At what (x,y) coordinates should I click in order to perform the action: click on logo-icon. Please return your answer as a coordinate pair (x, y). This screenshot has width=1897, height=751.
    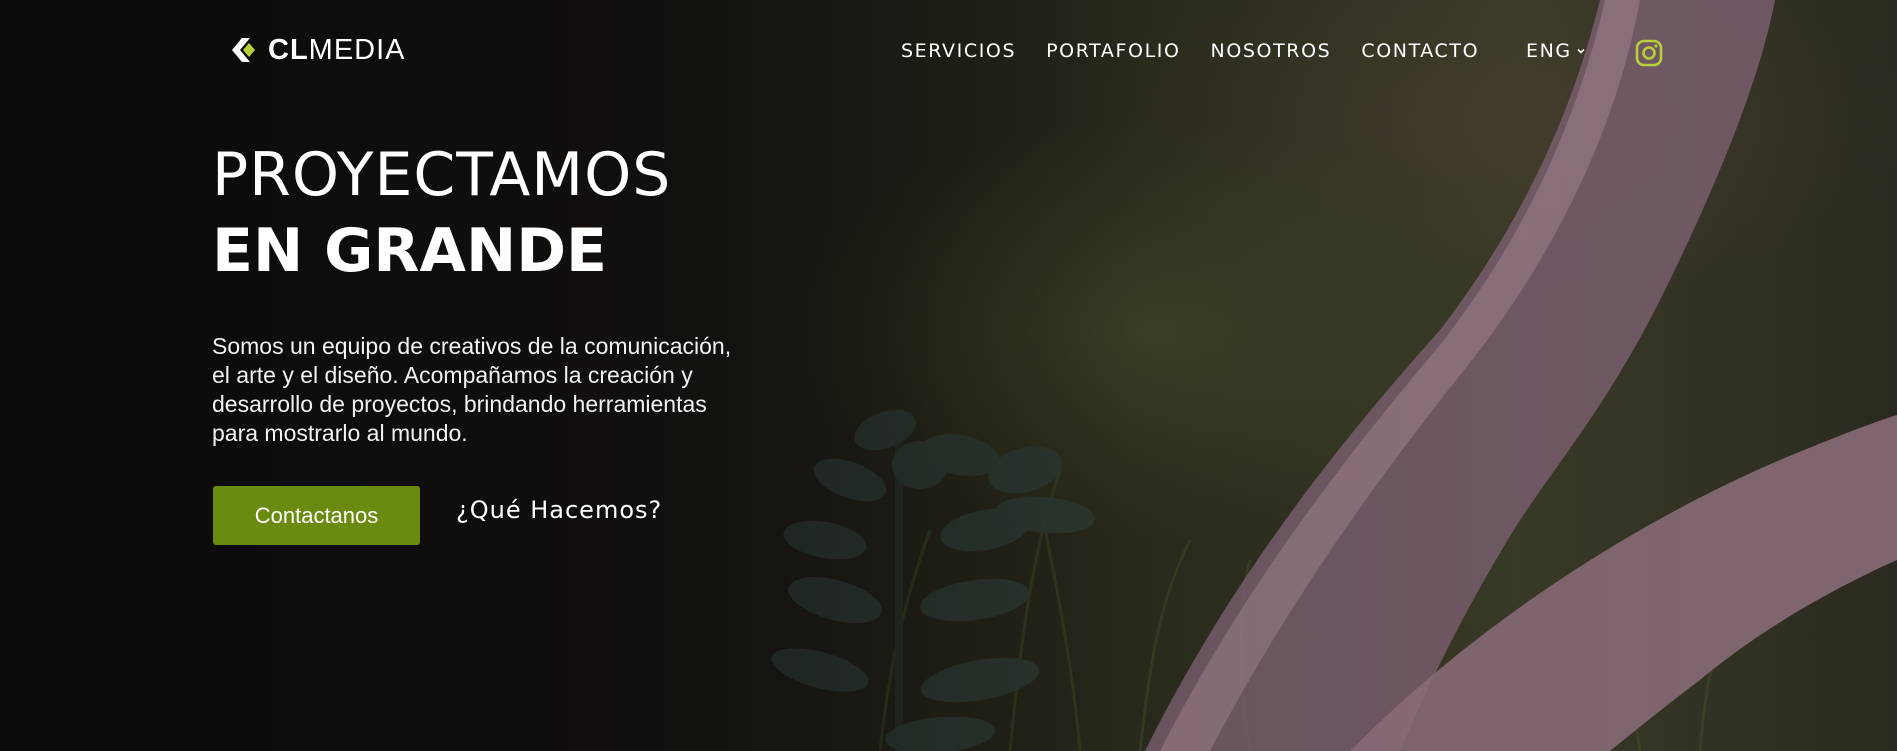
    Looking at the image, I should click on (243, 50).